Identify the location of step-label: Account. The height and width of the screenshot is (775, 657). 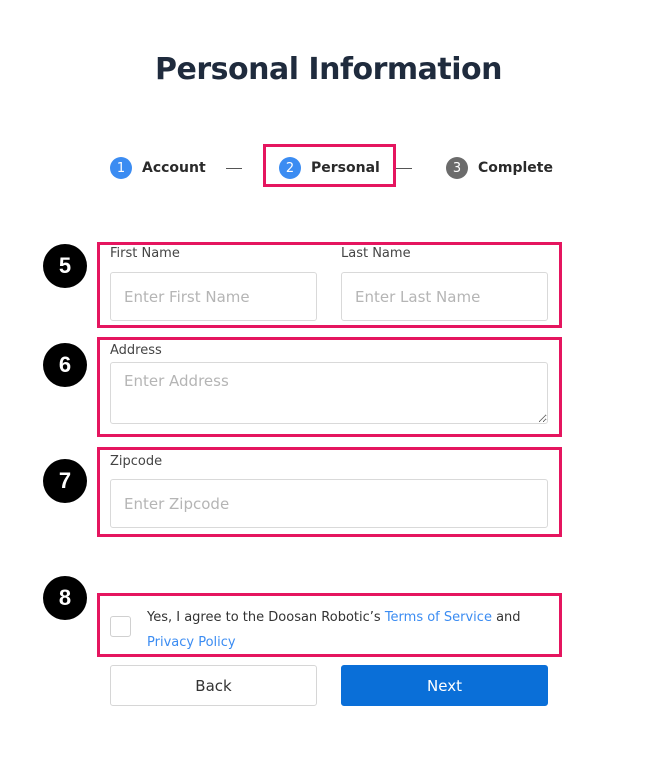
(174, 168).